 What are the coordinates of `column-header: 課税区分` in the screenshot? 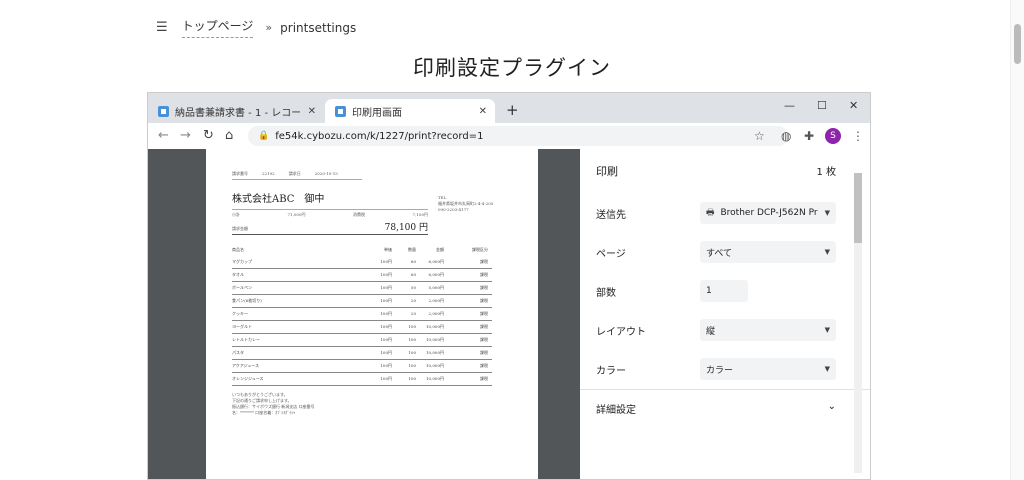 It's located at (480, 249).